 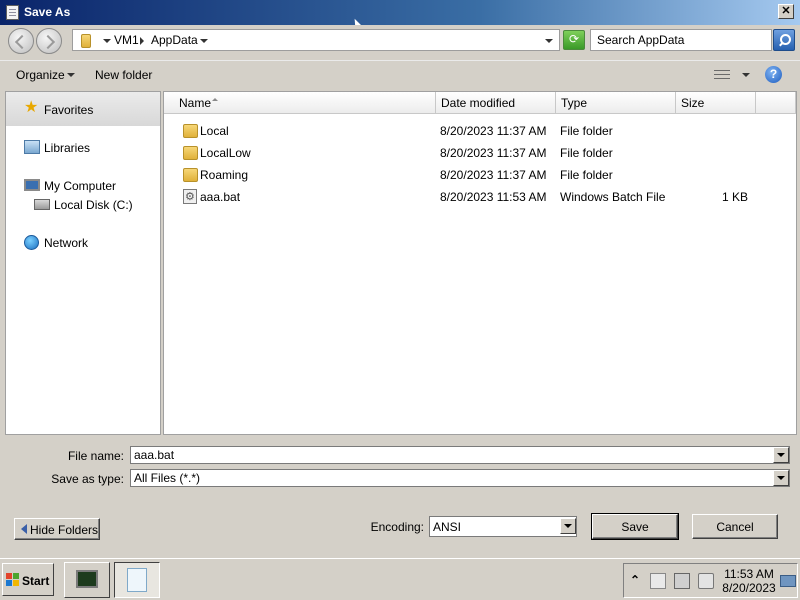 What do you see at coordinates (31, 242) in the screenshot?
I see `network-icon` at bounding box center [31, 242].